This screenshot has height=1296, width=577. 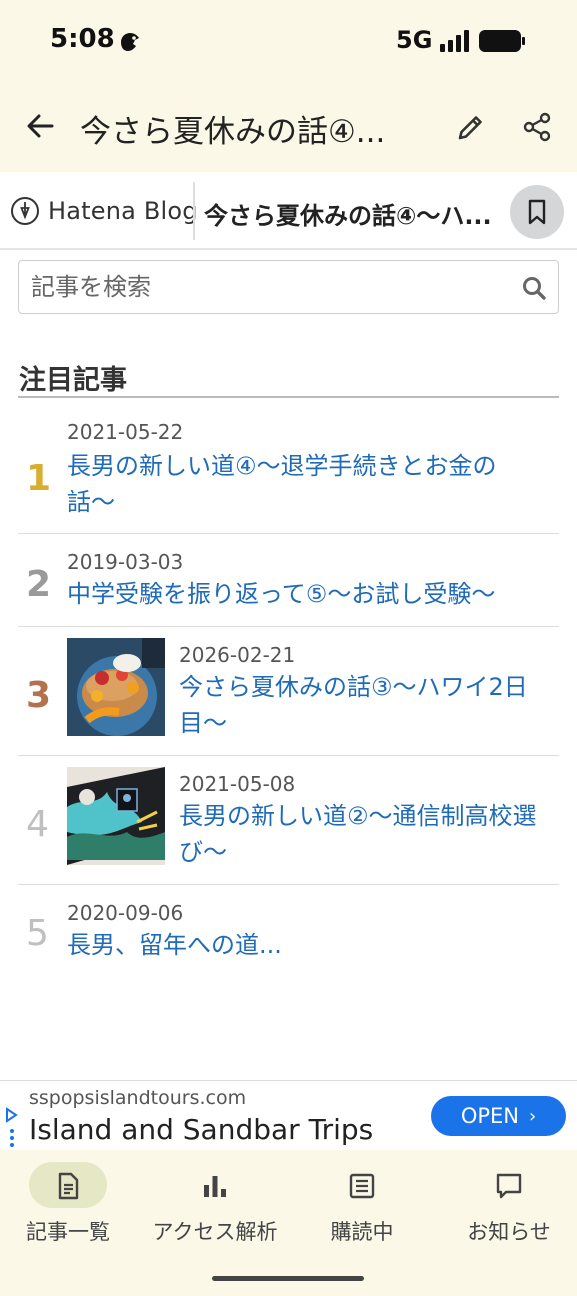 I want to click on ad-headline: Island and Sandbar Trips, so click(x=201, y=1129).